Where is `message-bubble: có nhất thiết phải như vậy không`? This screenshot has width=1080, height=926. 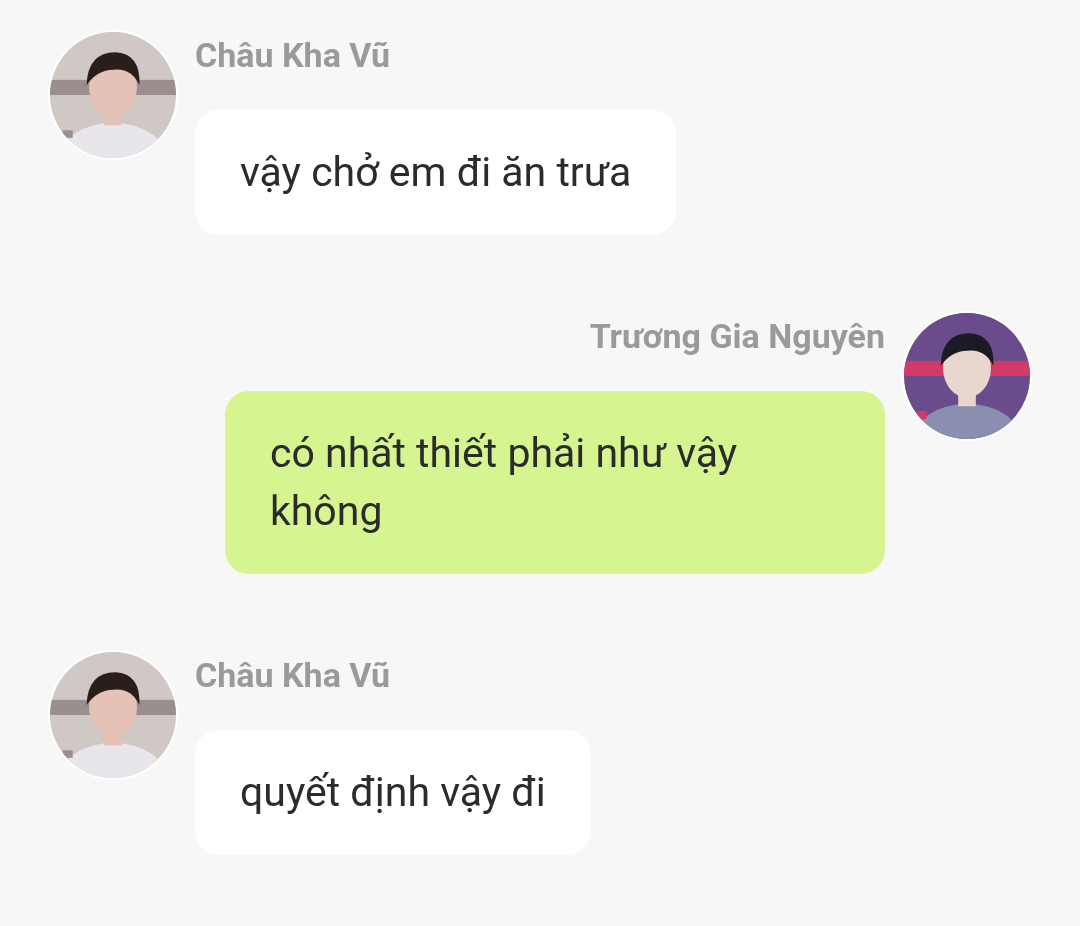 message-bubble: có nhất thiết phải như vậy không is located at coordinates (555, 482).